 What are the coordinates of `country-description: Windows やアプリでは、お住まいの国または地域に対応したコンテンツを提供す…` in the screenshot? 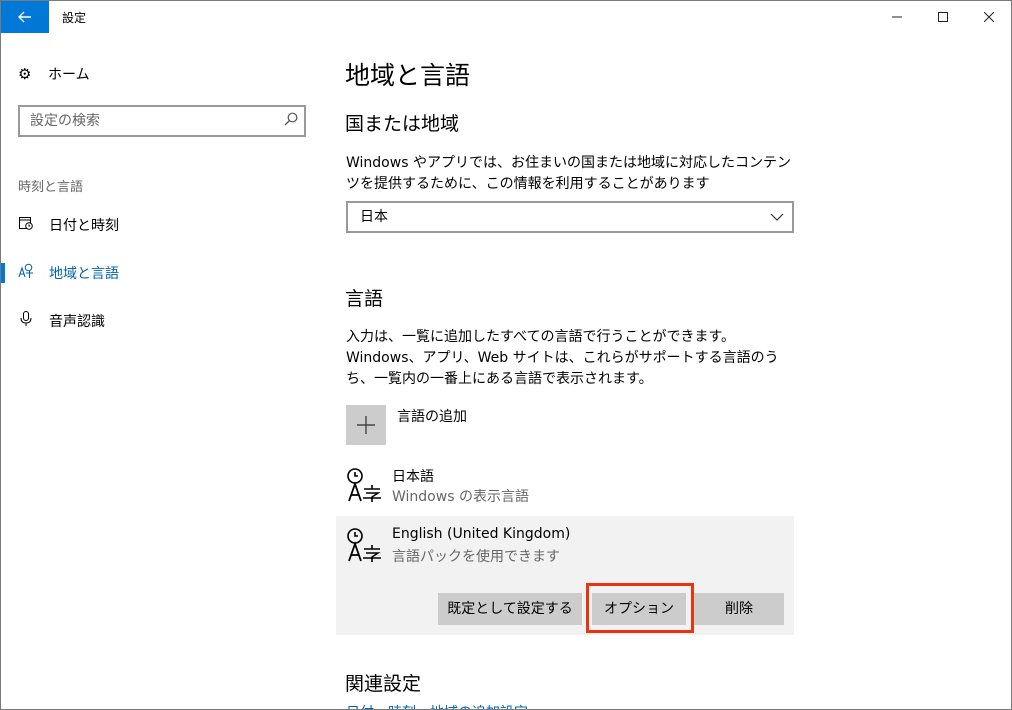 It's located at (568, 173).